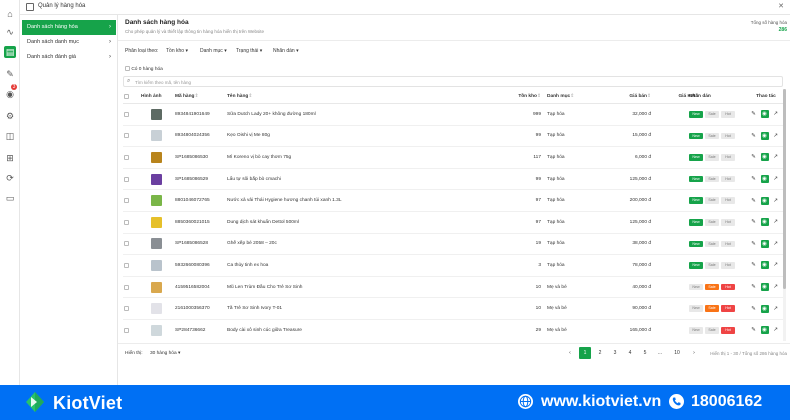  Describe the element at coordinates (766, 96) in the screenshot. I see `column-header: Thao tác` at that location.